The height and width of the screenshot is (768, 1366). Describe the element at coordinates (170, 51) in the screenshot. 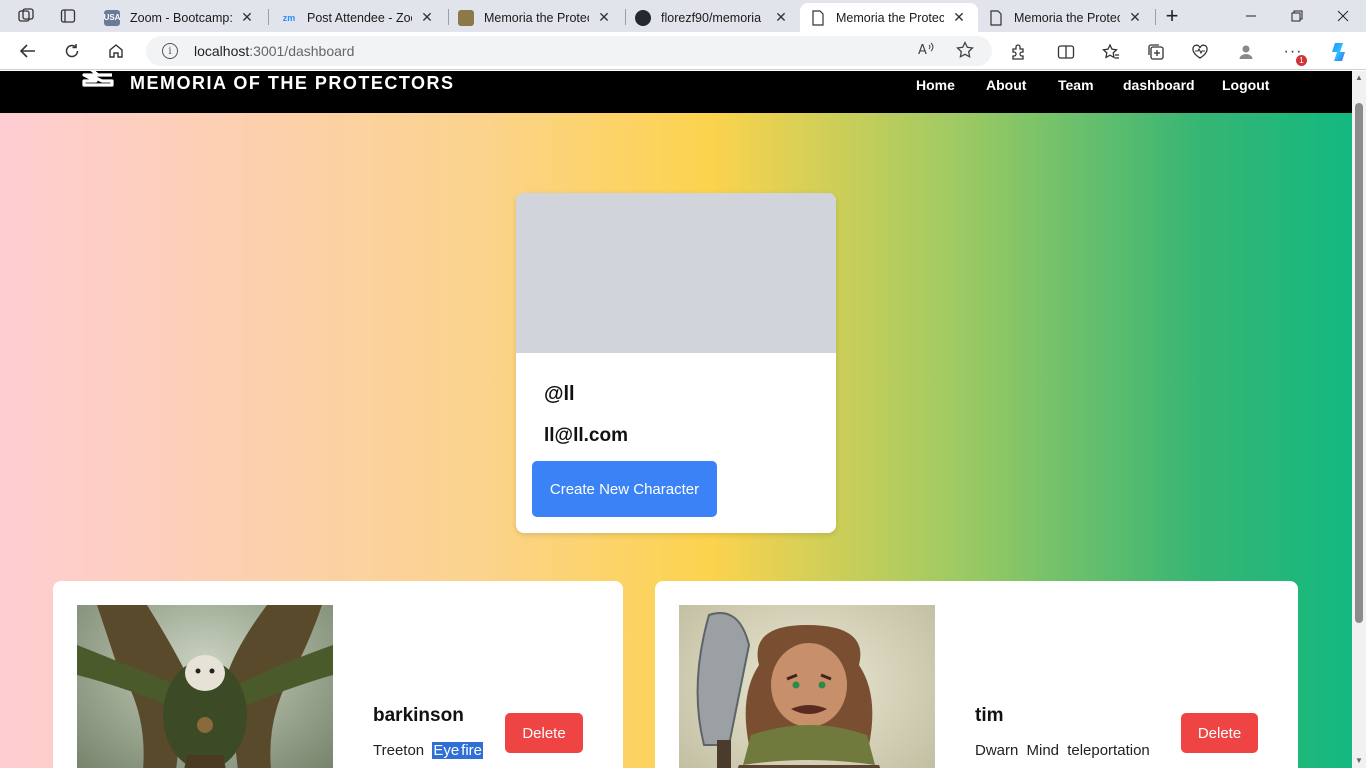

I see `info-icon: i` at that location.